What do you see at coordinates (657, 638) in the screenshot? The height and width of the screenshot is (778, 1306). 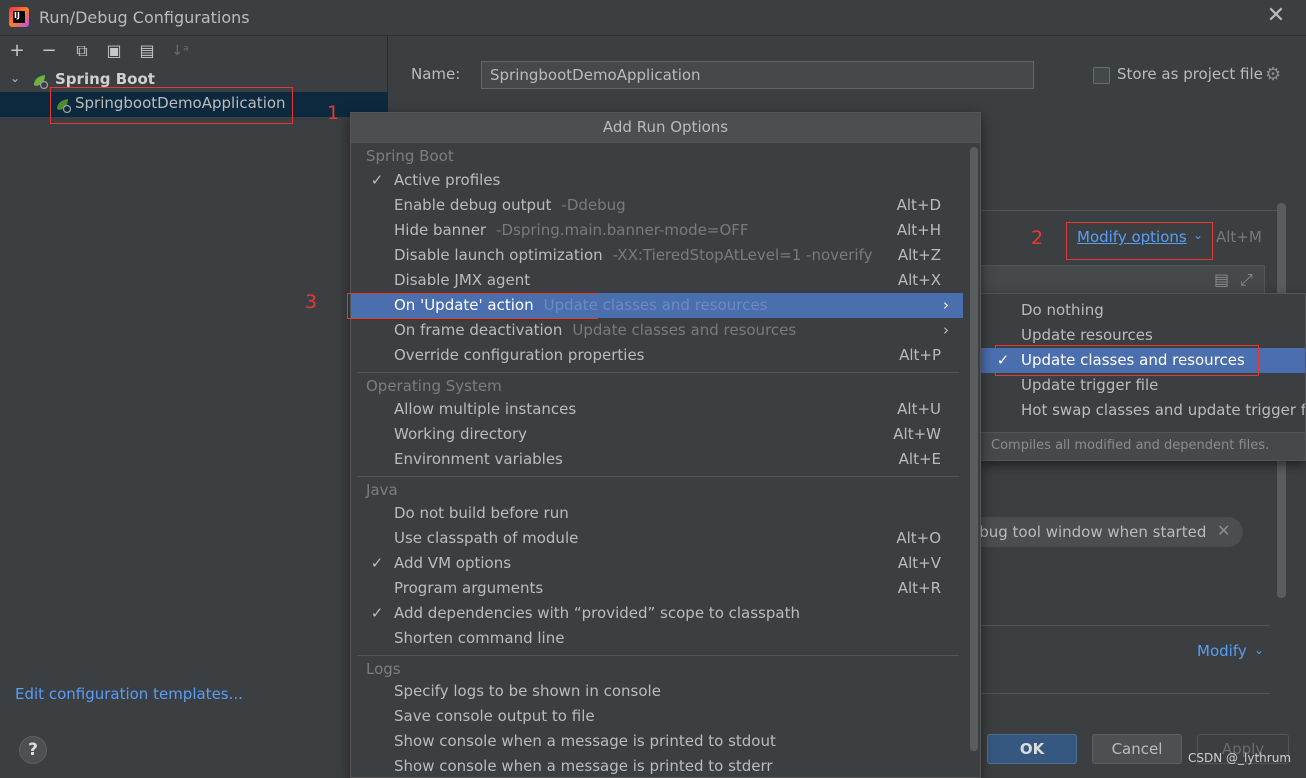 I see `option-shorten-command-line: Shorten command line` at bounding box center [657, 638].